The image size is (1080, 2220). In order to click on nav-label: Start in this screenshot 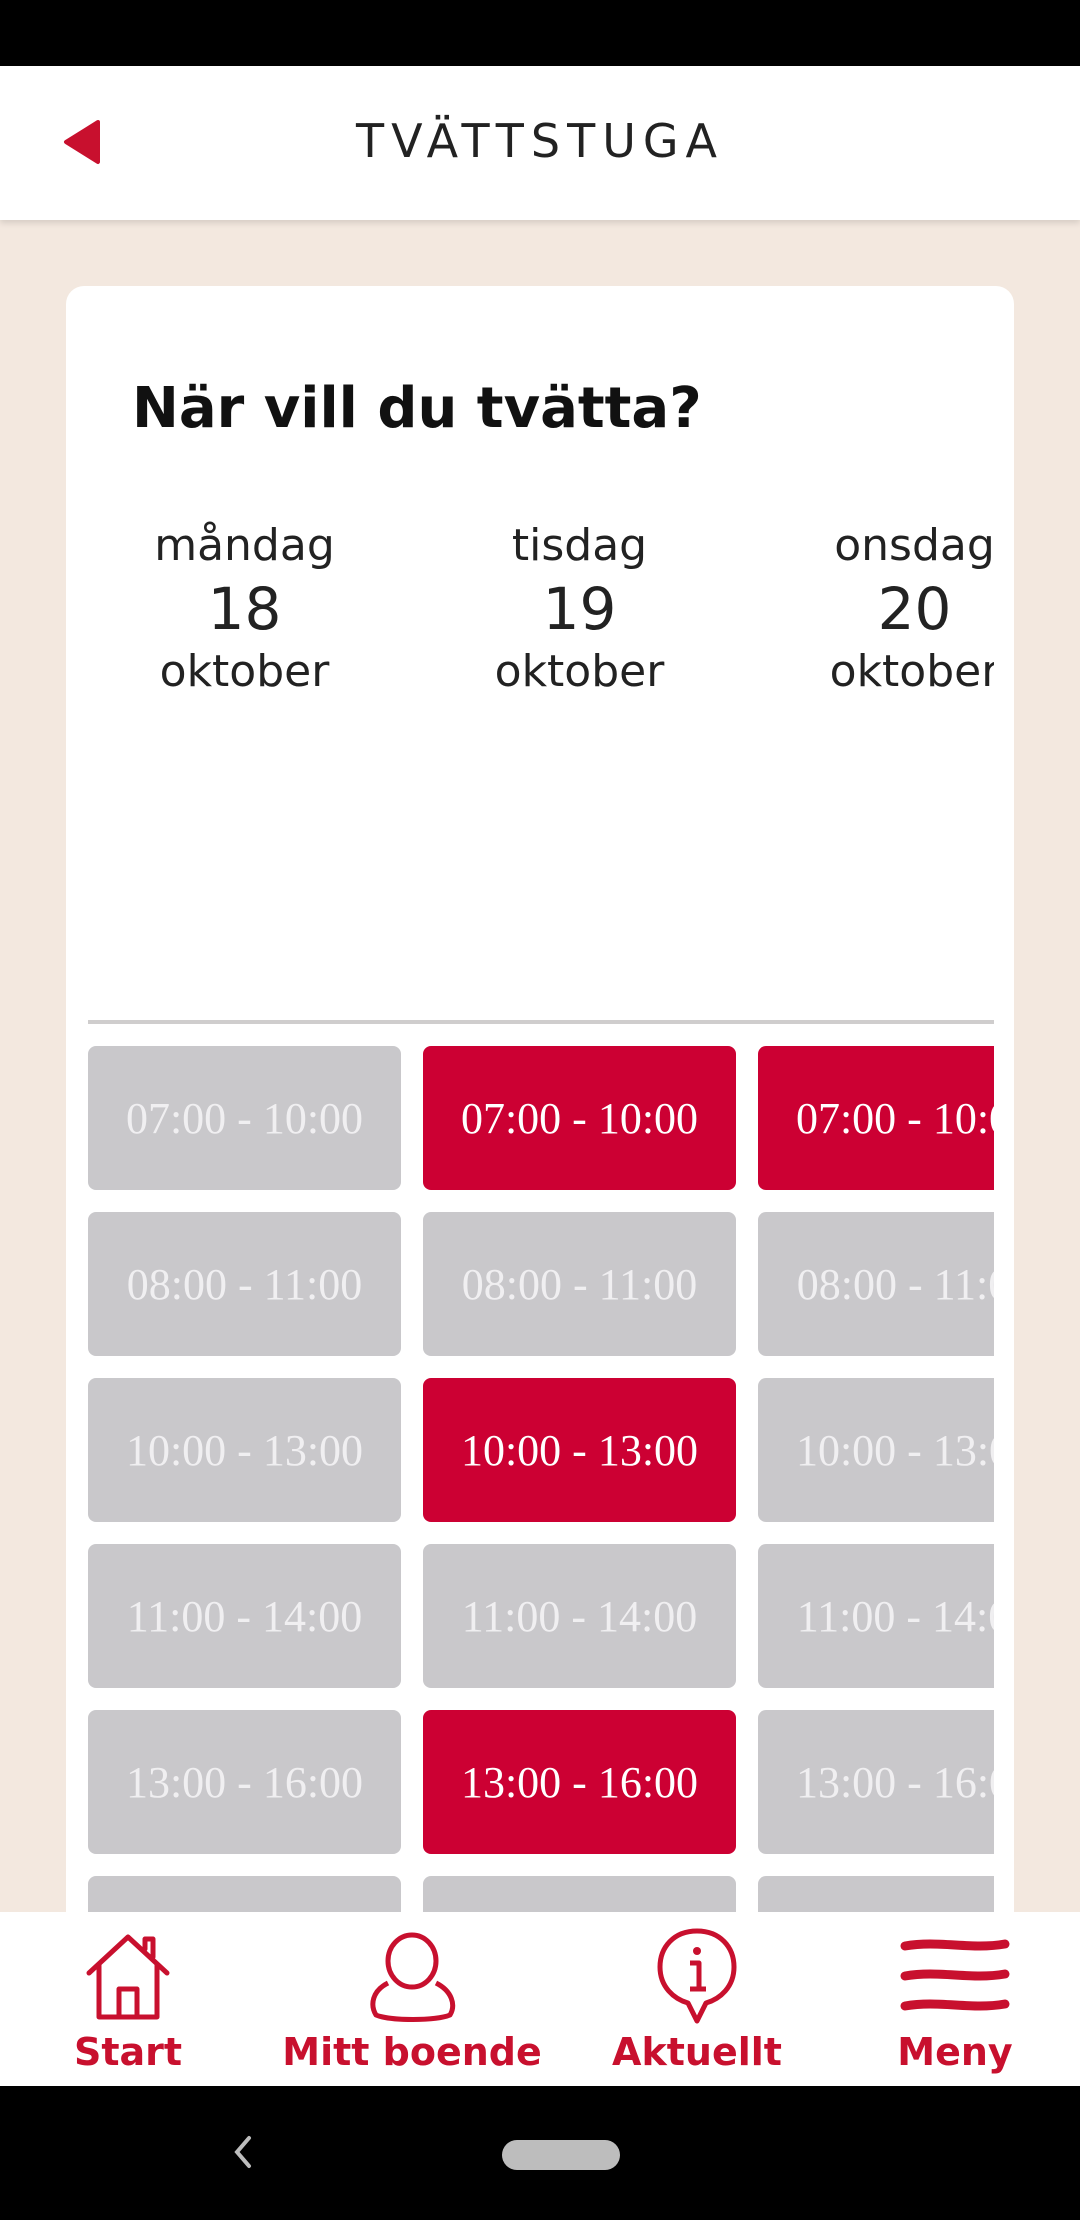, I will do `click(128, 2052)`.